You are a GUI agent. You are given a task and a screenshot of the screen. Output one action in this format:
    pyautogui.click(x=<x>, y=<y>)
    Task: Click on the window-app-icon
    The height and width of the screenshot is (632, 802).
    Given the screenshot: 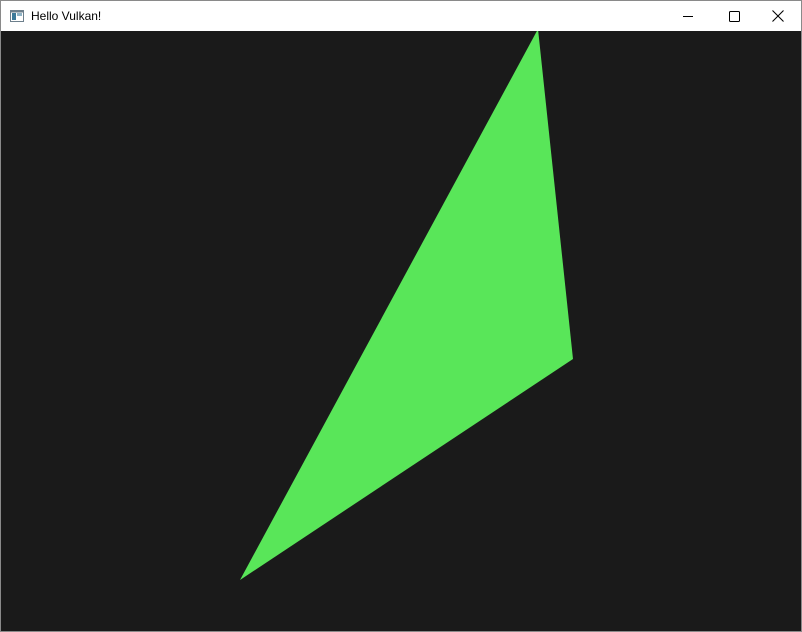 What is the action you would take?
    pyautogui.click(x=17, y=15)
    